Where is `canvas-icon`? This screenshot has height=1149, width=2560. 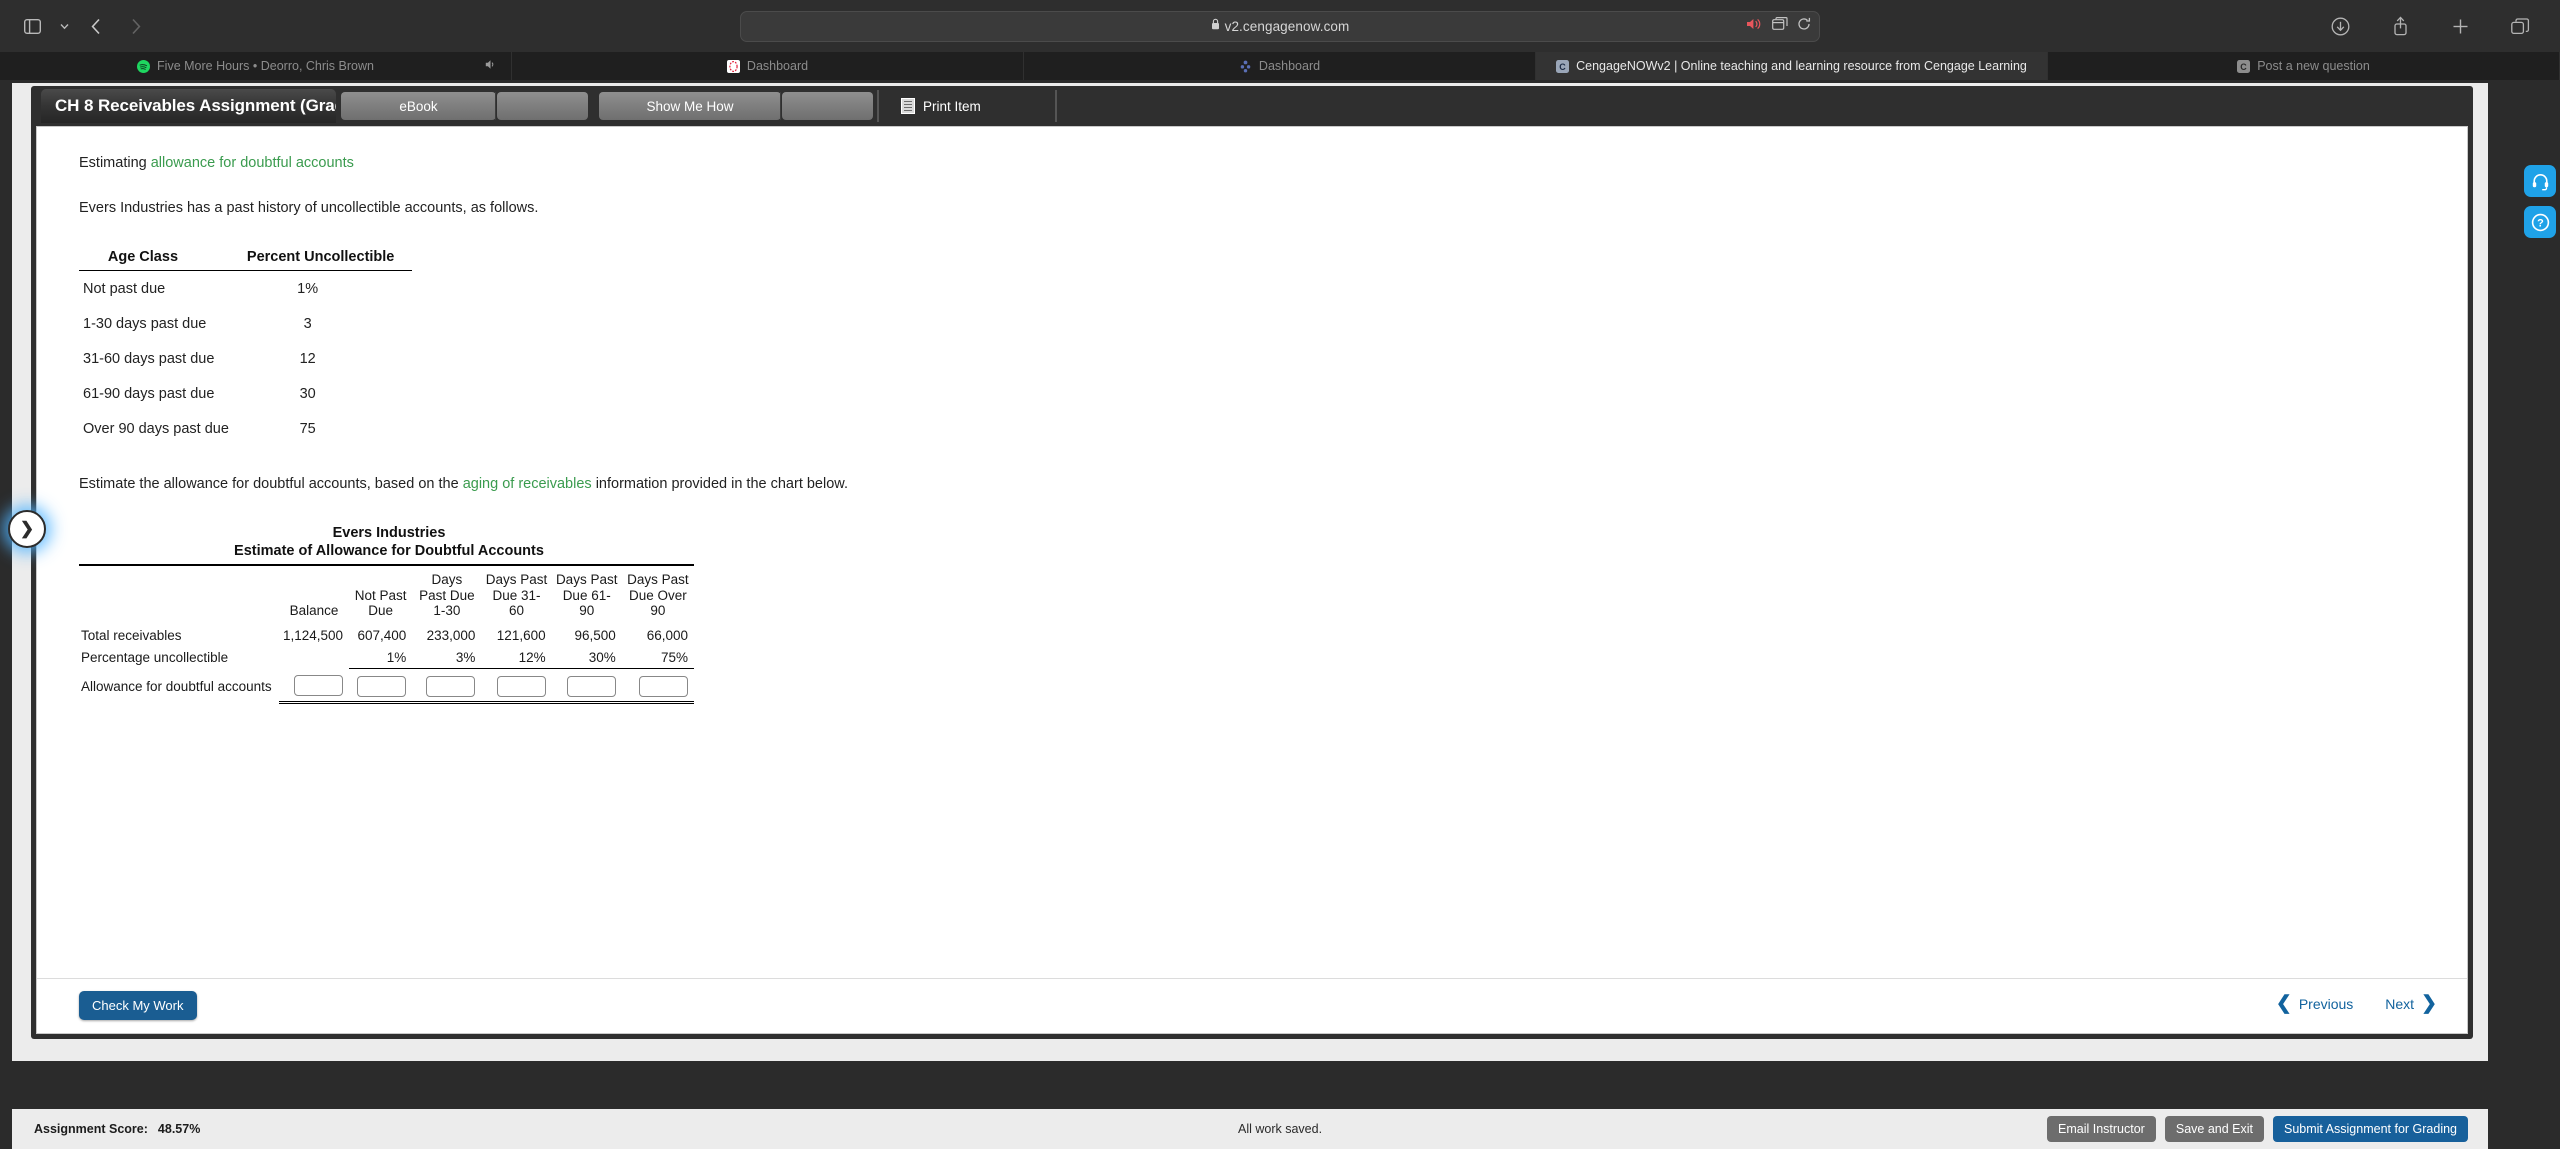 canvas-icon is located at coordinates (733, 66).